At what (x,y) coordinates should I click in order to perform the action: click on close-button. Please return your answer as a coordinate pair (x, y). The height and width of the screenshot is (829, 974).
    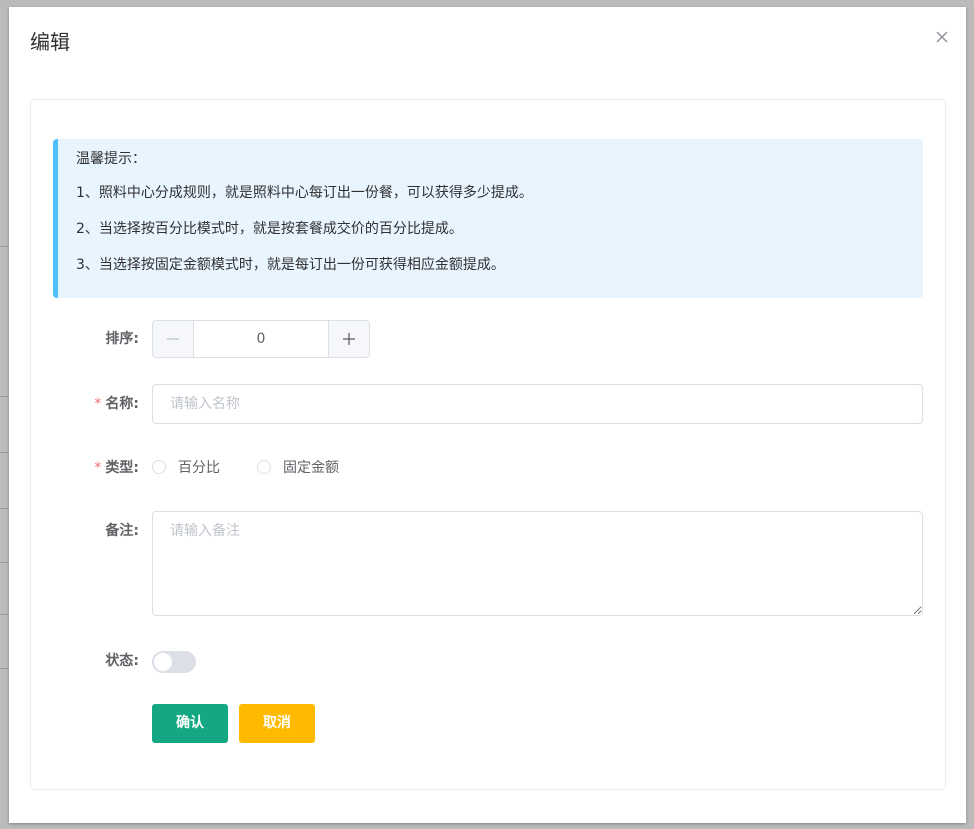
    Looking at the image, I should click on (942, 37).